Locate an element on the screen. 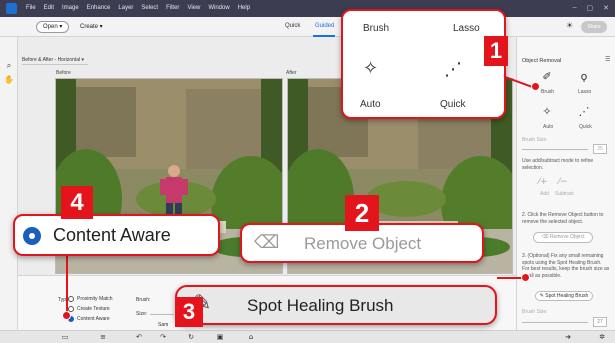  subtract-mode-icon: ⁄− is located at coordinates (563, 182).